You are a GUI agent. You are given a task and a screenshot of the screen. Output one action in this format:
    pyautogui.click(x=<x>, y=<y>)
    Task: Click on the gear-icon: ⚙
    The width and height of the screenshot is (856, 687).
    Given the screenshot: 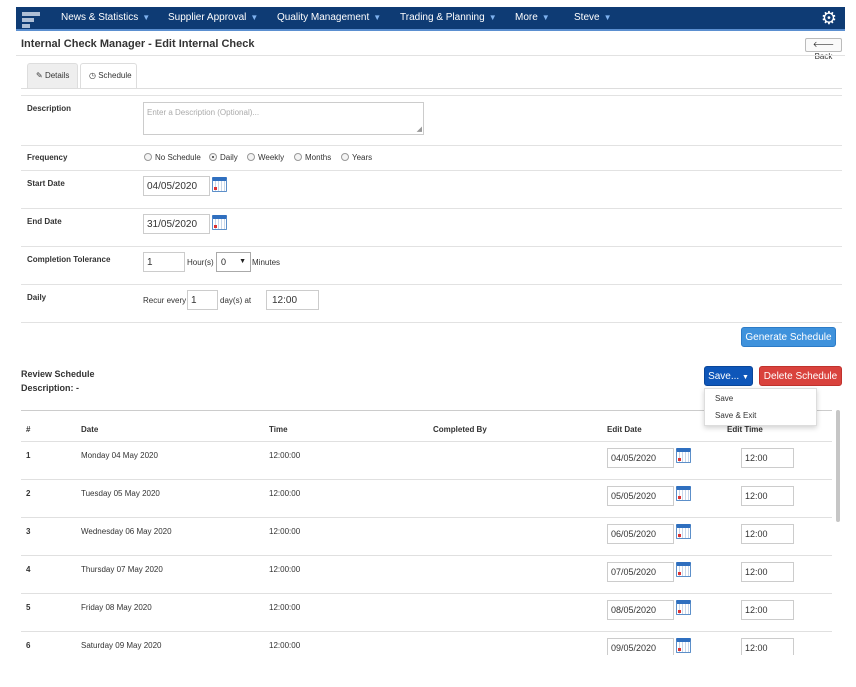 What is the action you would take?
    pyautogui.click(x=829, y=18)
    